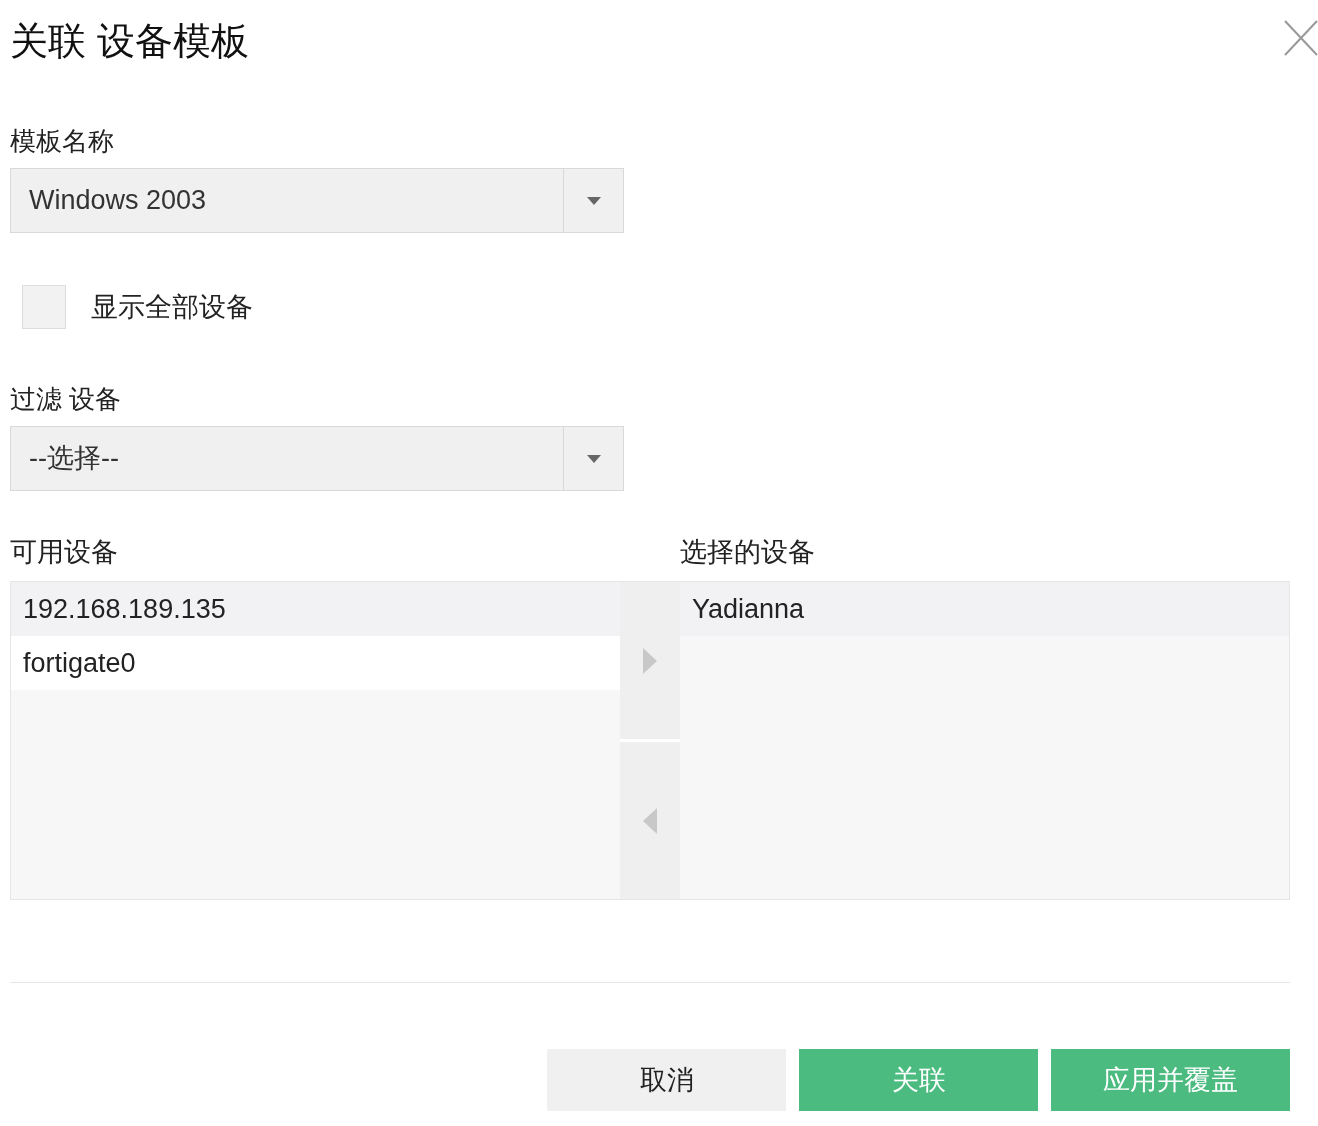 The width and height of the screenshot is (1318, 1126). Describe the element at coordinates (172, 307) in the screenshot. I see `checkbox-label: 显示全部设备` at that location.